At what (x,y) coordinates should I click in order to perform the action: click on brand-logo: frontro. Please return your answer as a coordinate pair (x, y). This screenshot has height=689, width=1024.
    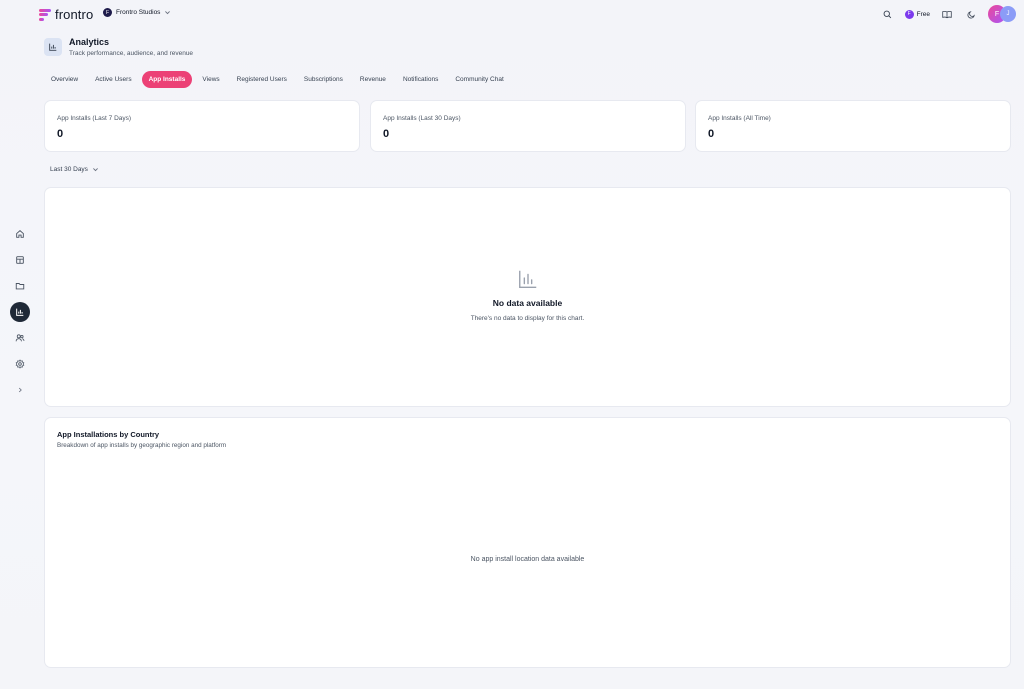
    Looking at the image, I should click on (66, 14).